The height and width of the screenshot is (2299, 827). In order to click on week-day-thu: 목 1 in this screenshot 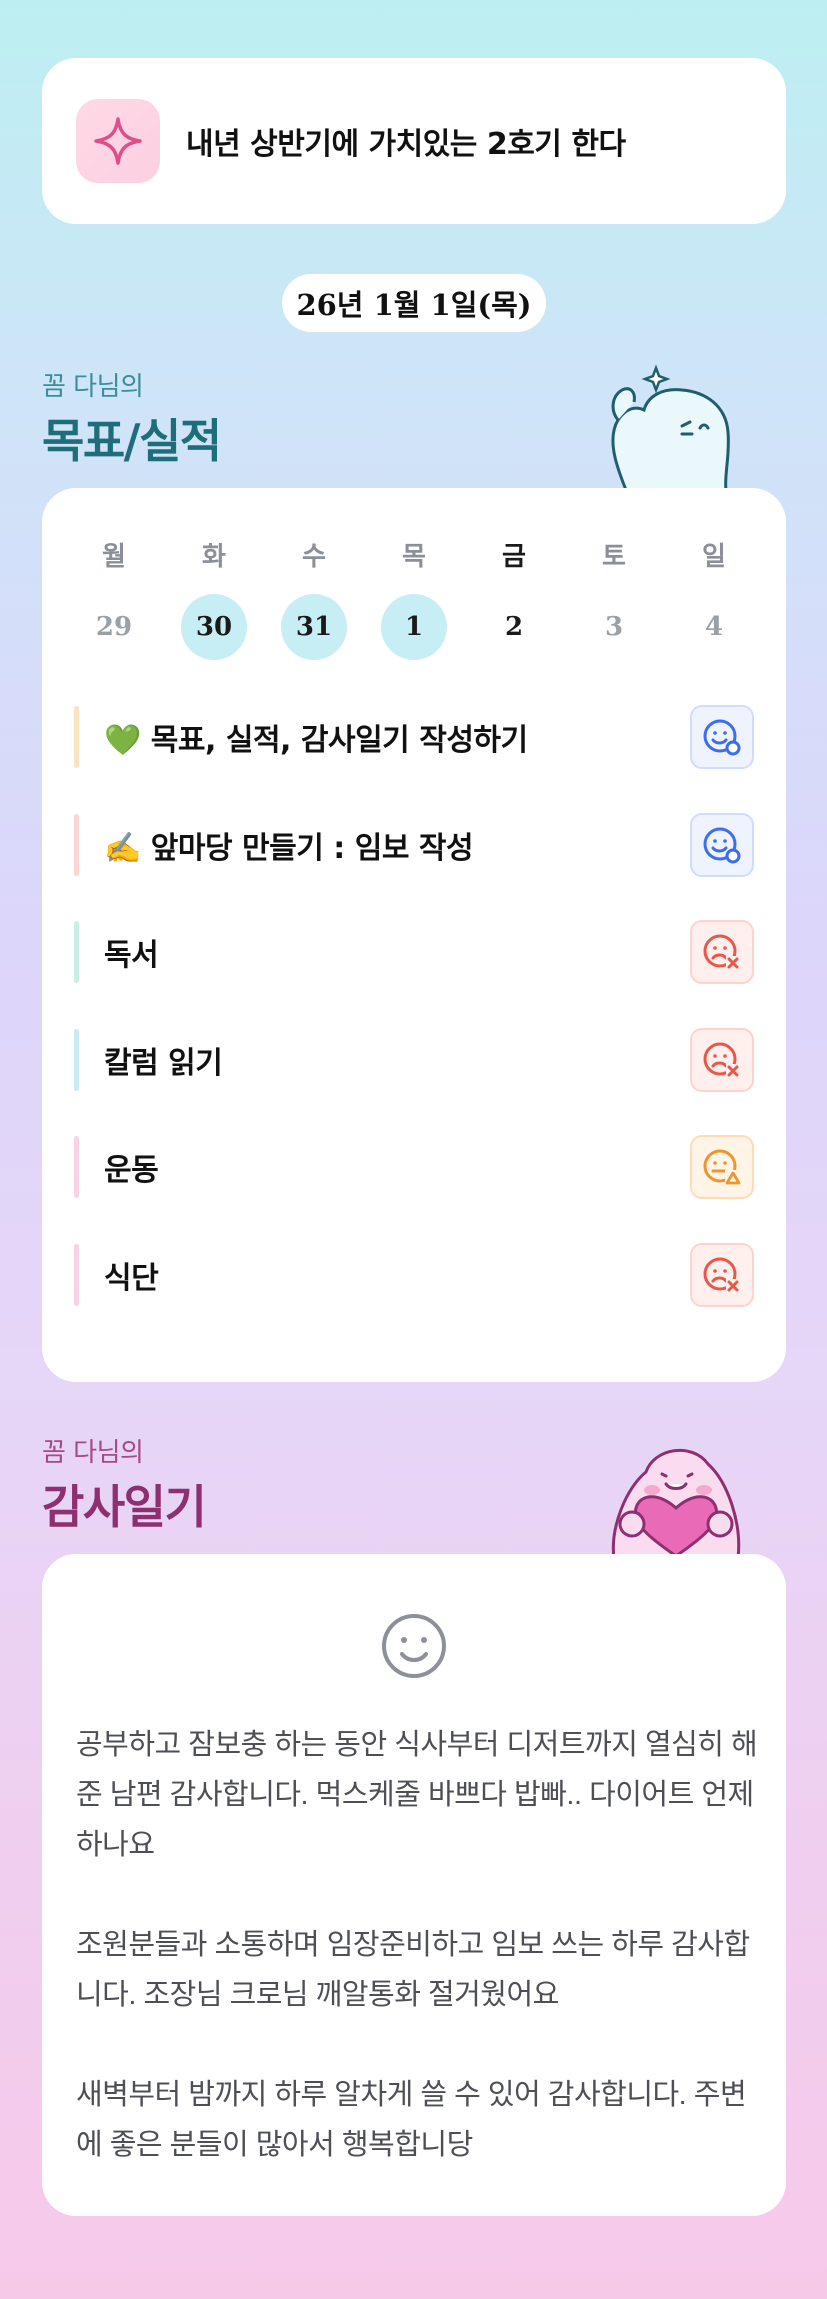, I will do `click(414, 598)`.